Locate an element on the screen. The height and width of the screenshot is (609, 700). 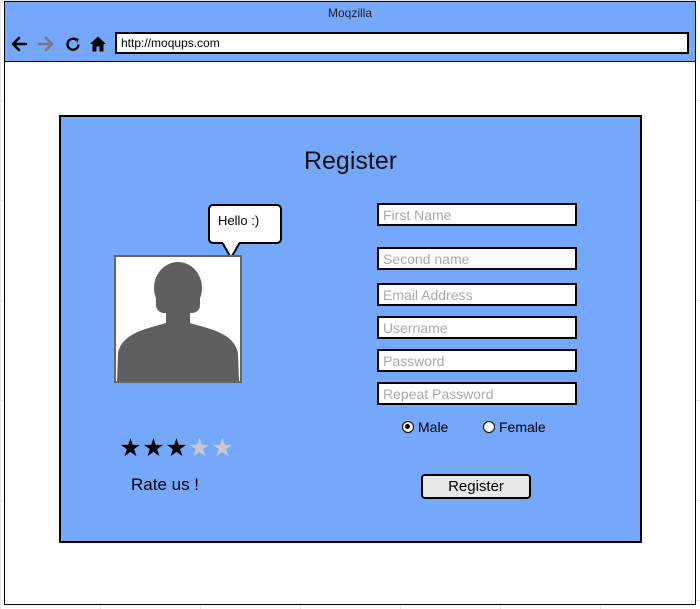
password-input is located at coordinates (477, 360).